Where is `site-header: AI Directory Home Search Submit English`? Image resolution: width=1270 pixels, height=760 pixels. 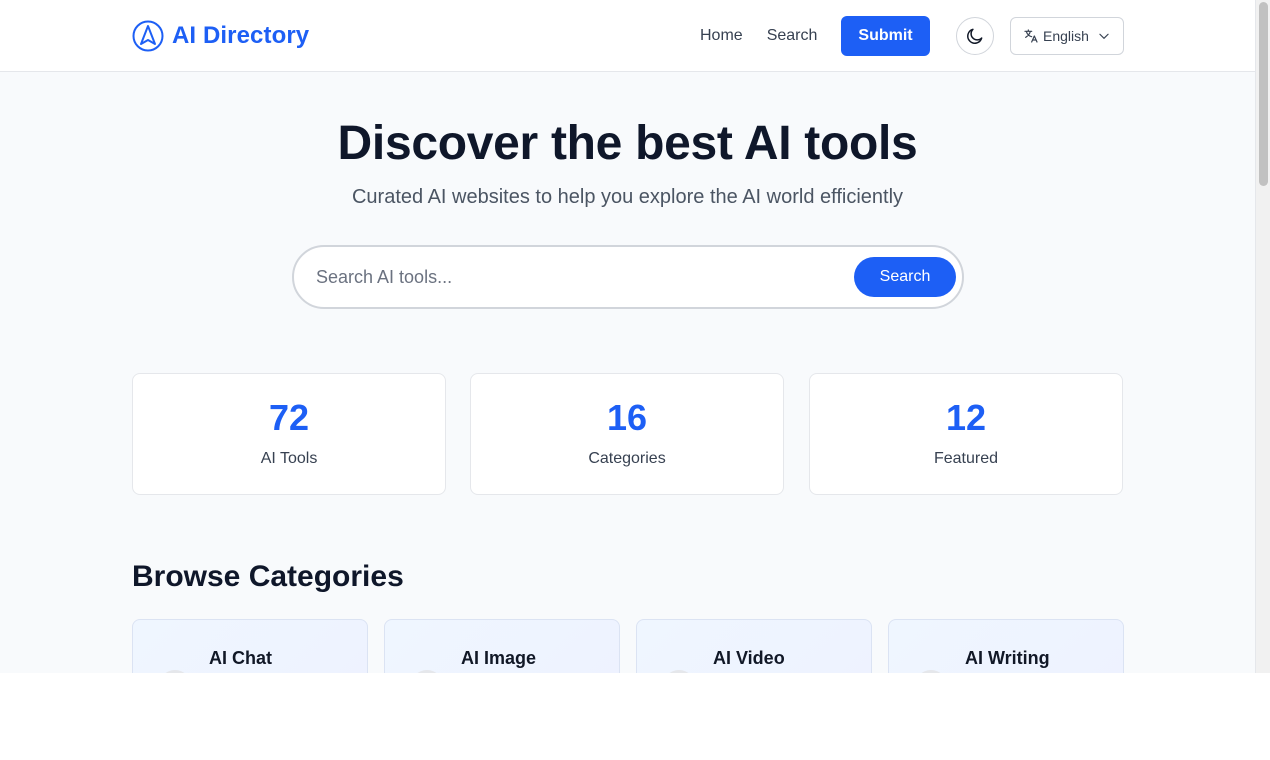
site-header: AI Directory Home Search Submit English is located at coordinates (627, 36).